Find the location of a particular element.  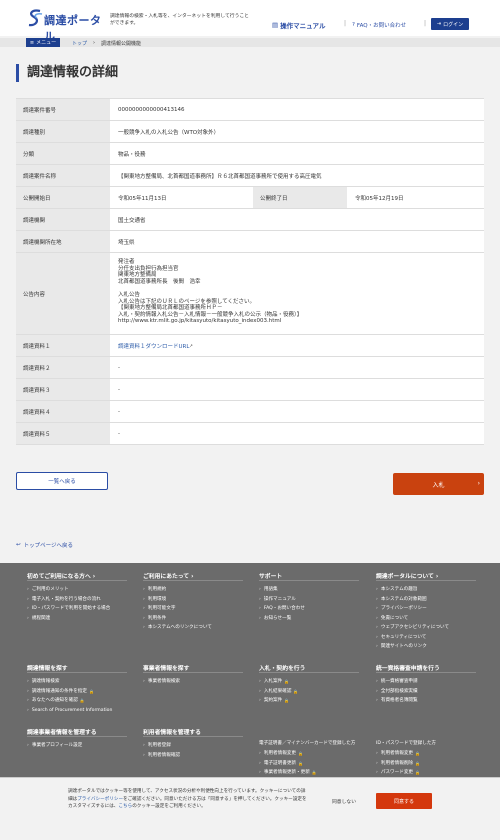

logo-mark-icon is located at coordinates (35, 18).